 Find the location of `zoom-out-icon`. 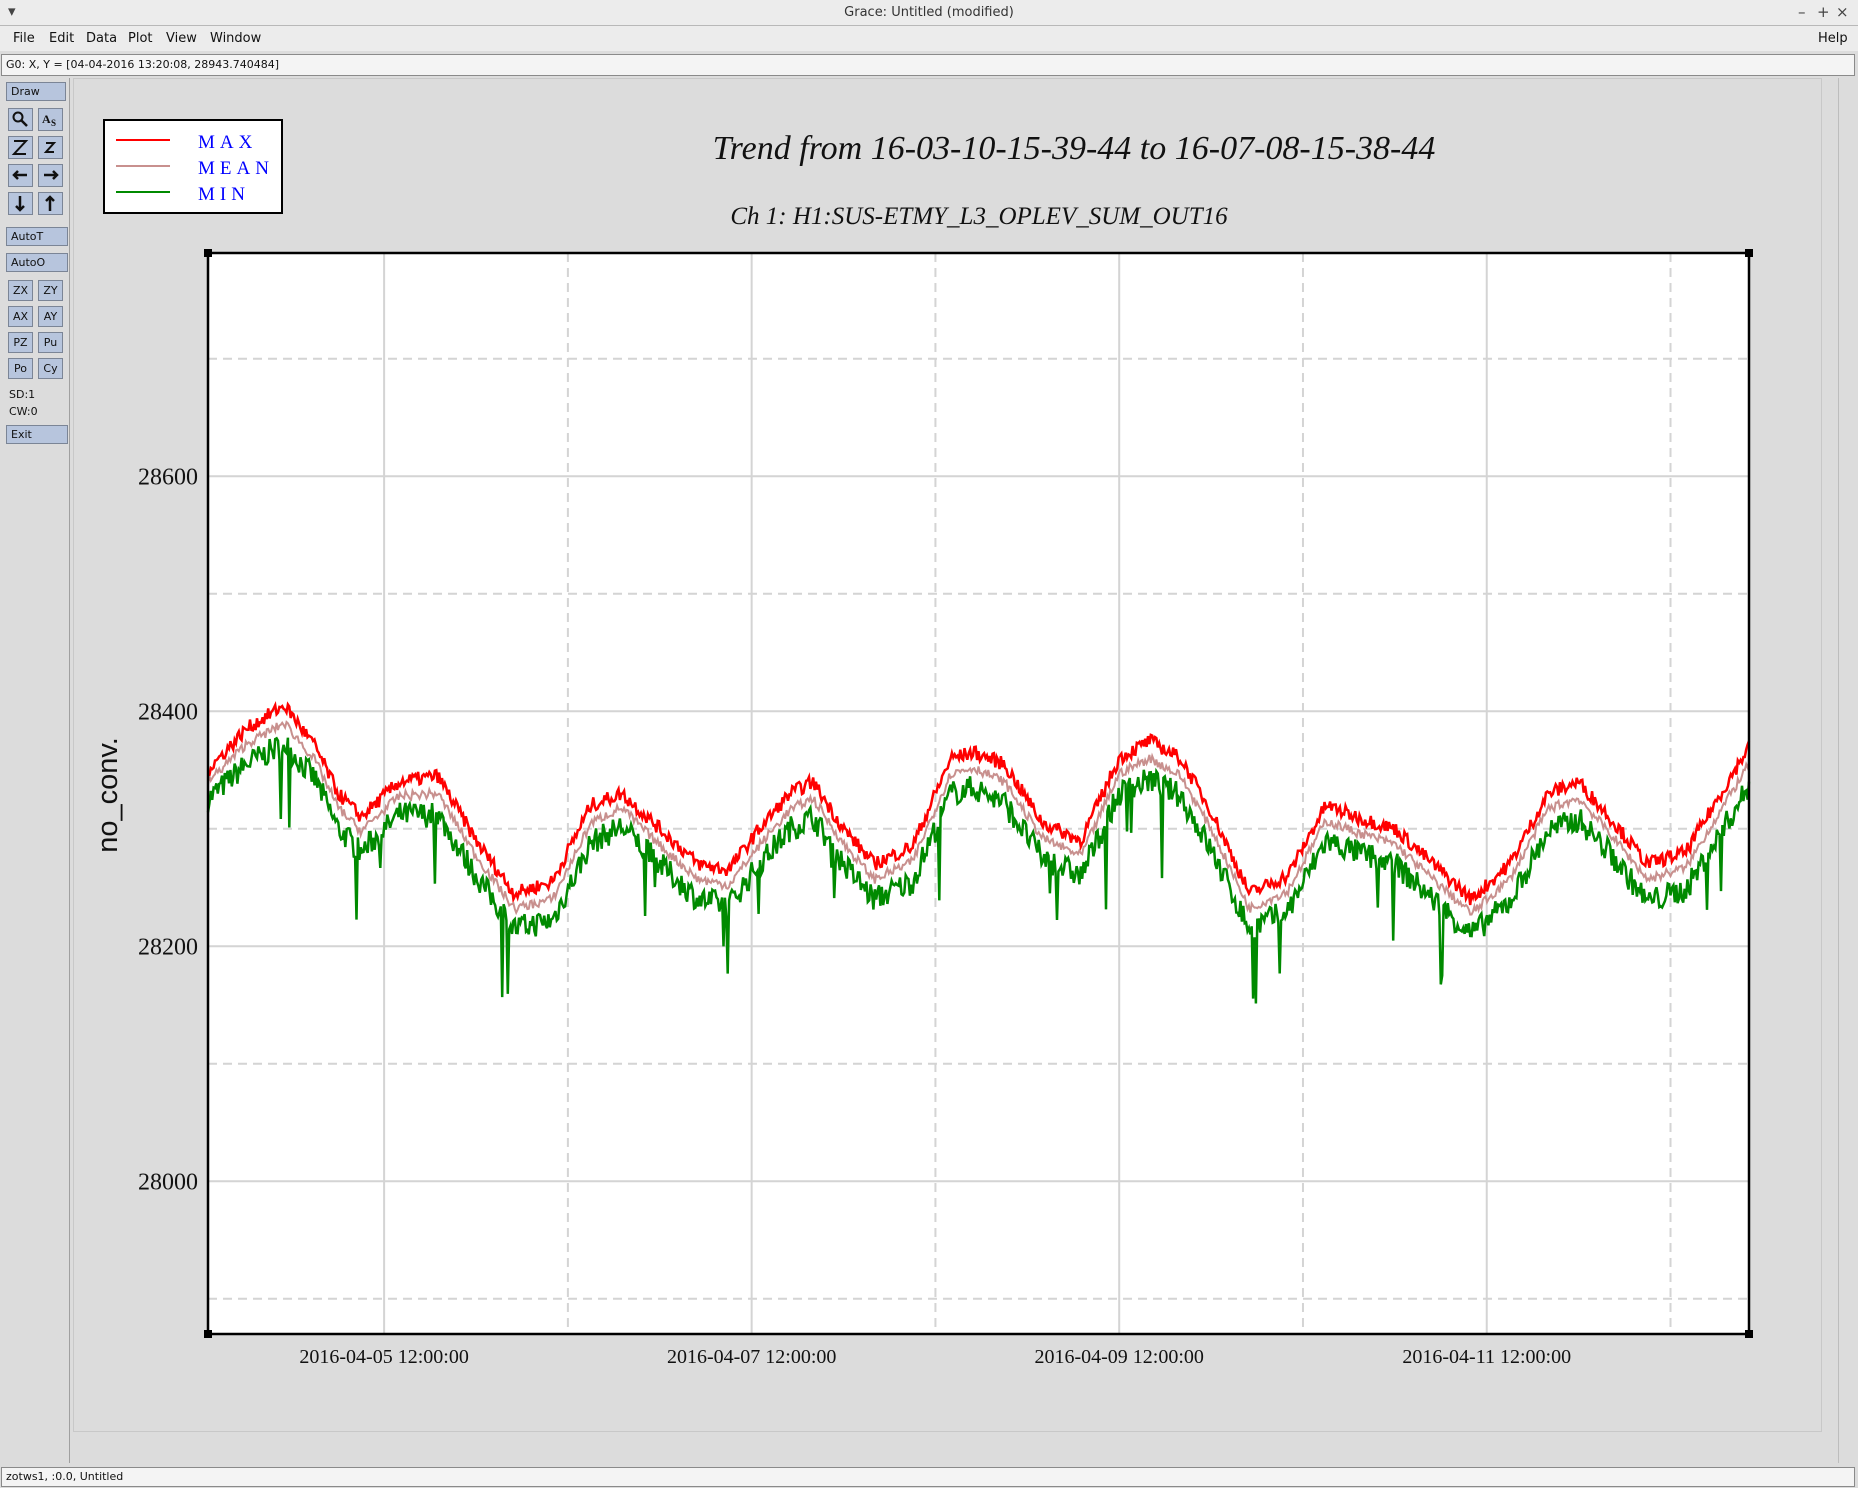

zoom-out-icon is located at coordinates (50, 147).